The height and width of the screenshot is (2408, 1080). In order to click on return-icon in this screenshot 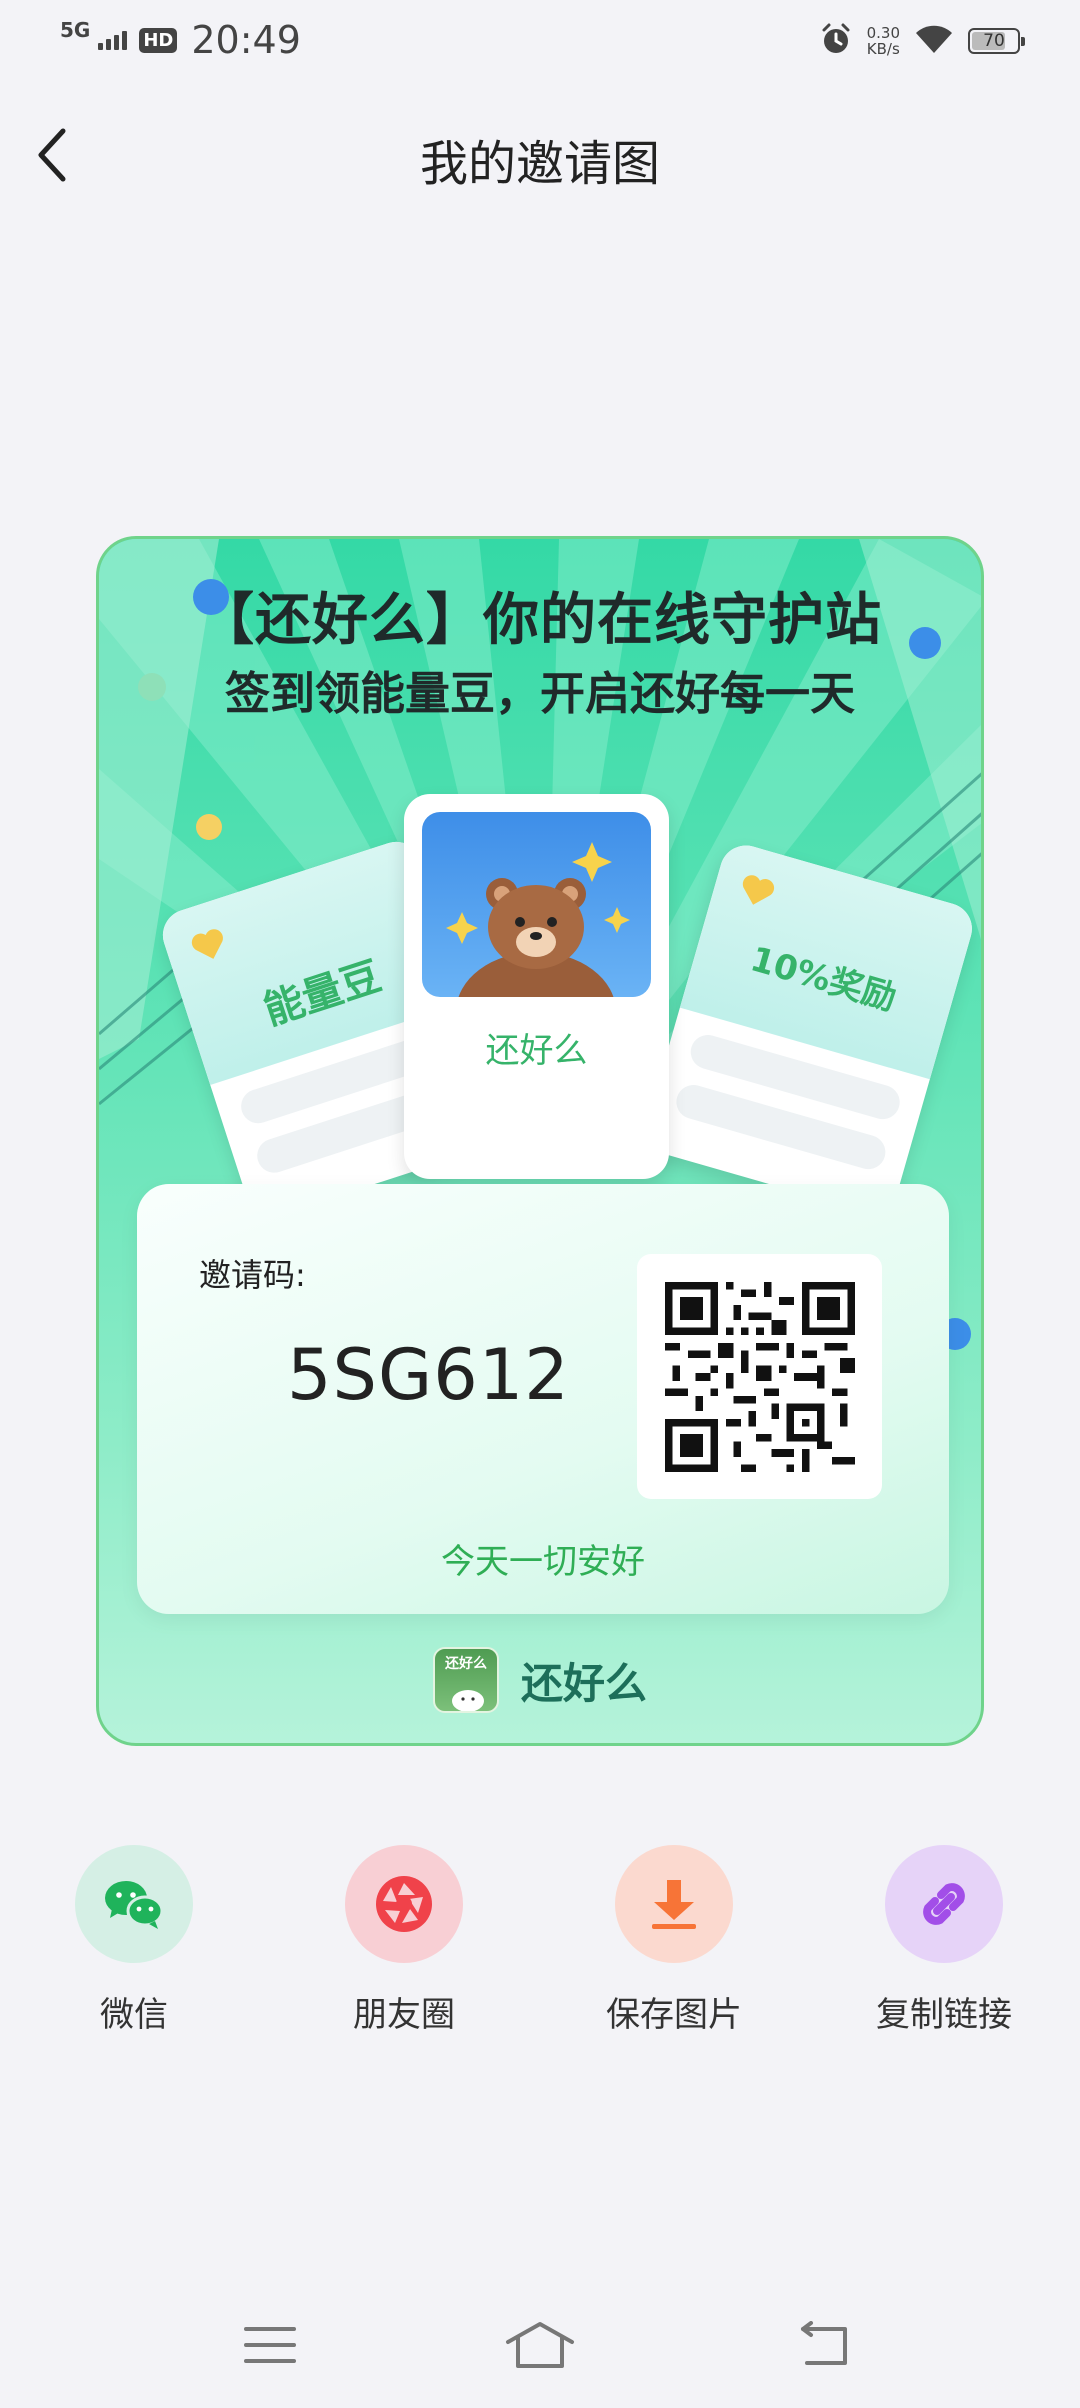, I will do `click(824, 2343)`.